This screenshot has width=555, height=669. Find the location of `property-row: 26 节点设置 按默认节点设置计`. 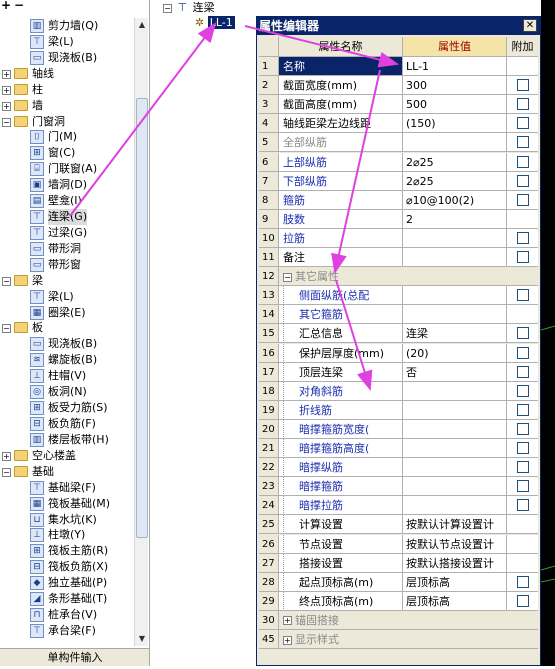

property-row: 26 节点设置 按默认节点设置计 is located at coordinates (398, 544).